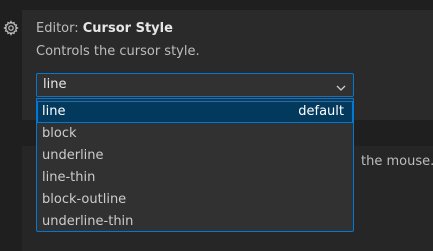 The image size is (433, 251). What do you see at coordinates (11, 28) in the screenshot?
I see `gear-icon` at bounding box center [11, 28].